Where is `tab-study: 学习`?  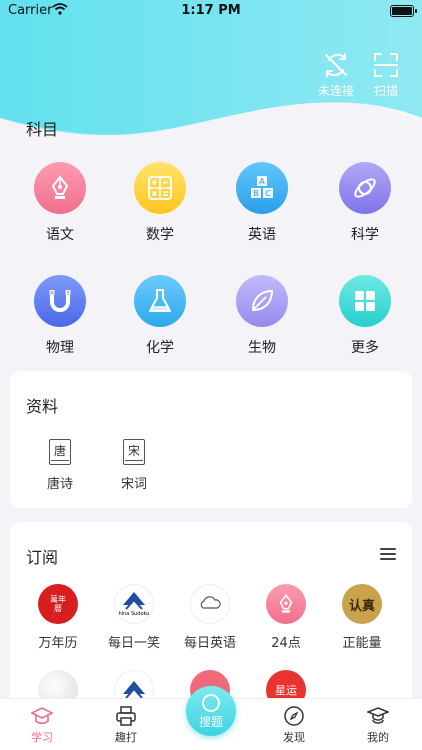 tab-study: 学习 is located at coordinates (42, 725).